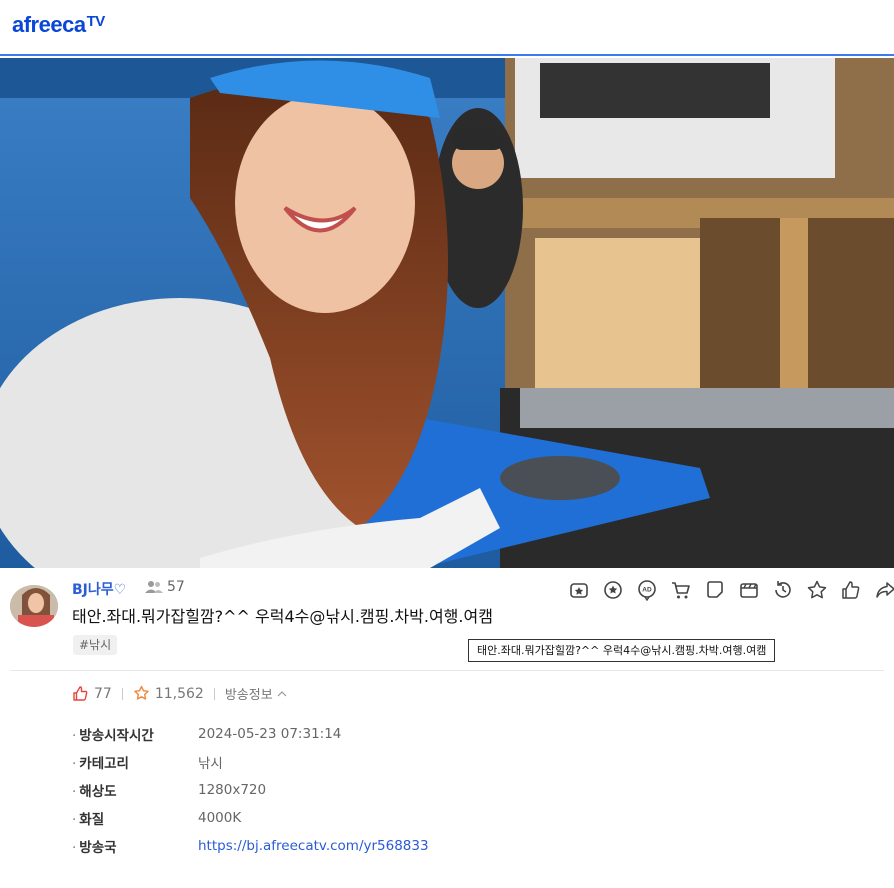  Describe the element at coordinates (135, 762) in the screenshot. I see `detail-key: 카테고리` at that location.